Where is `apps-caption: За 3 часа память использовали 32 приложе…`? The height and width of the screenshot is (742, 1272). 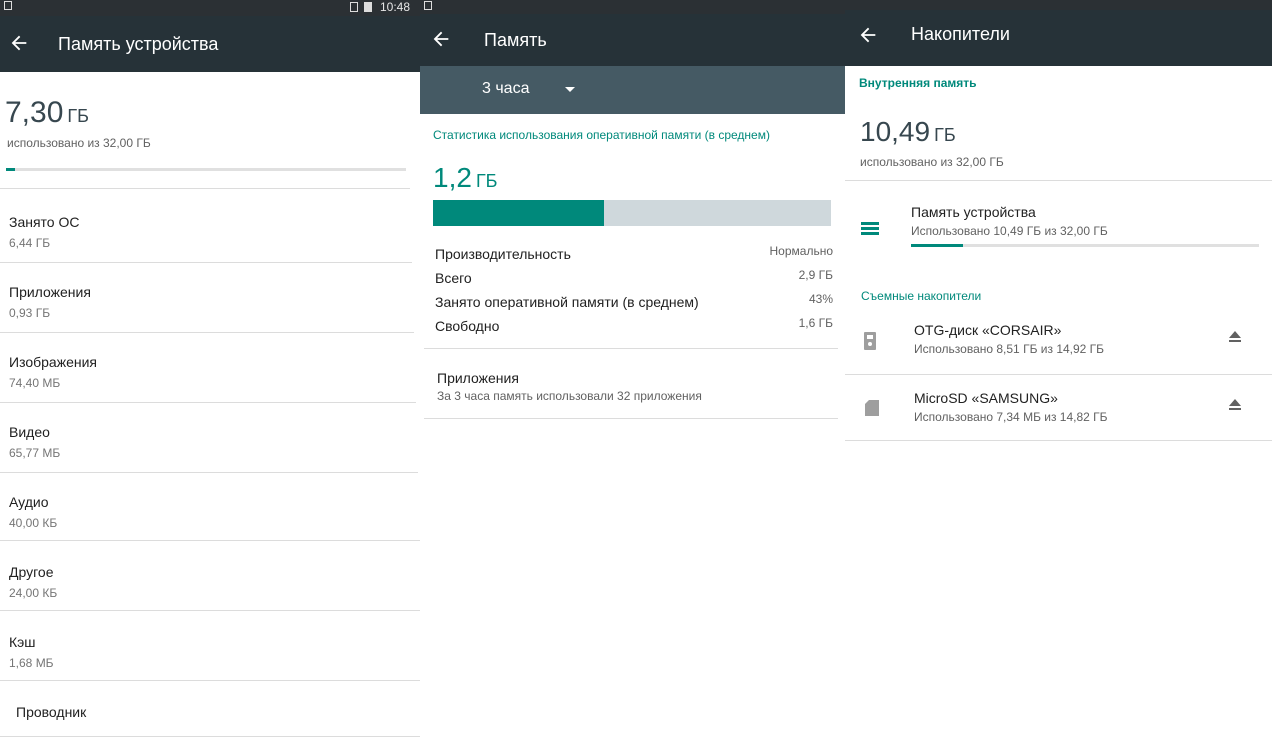
apps-caption: За 3 часа память использовали 32 приложе… is located at coordinates (569, 396).